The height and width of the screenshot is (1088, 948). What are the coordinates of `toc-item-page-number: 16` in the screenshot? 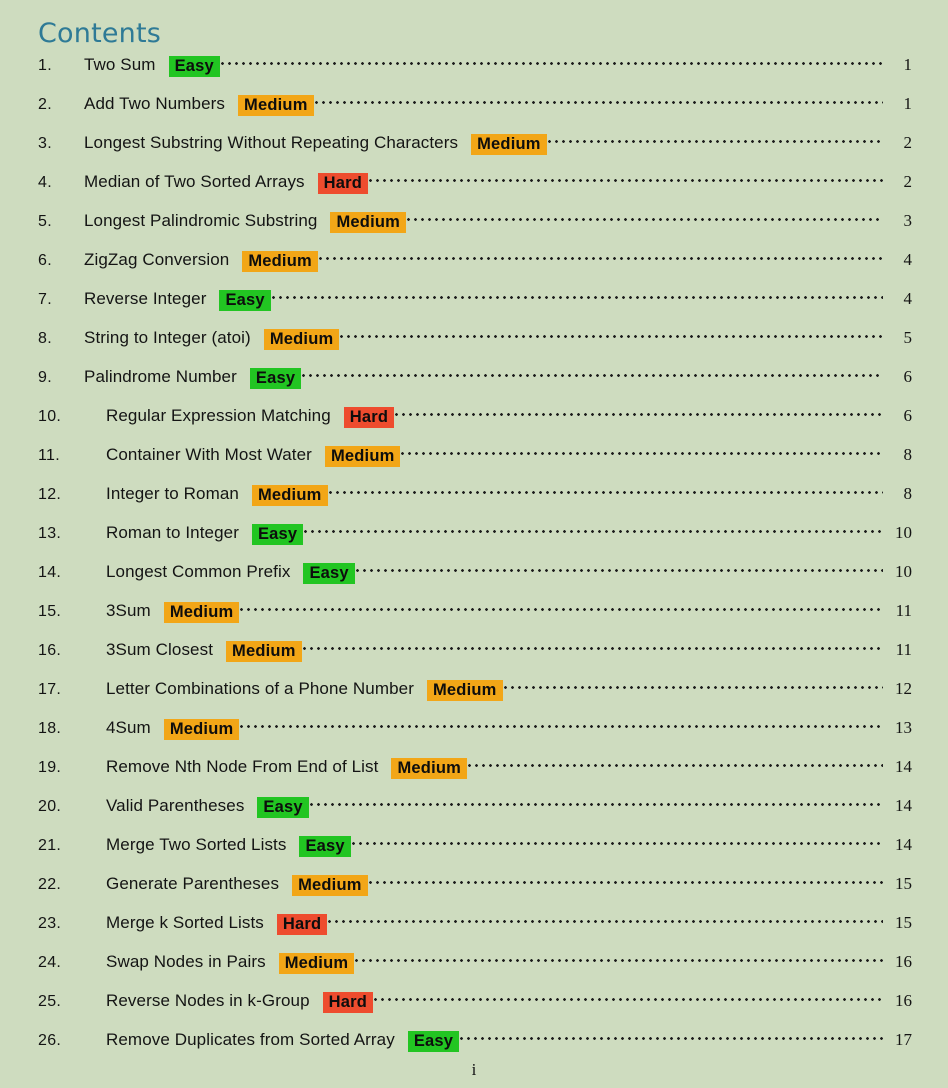 It's located at (903, 961).